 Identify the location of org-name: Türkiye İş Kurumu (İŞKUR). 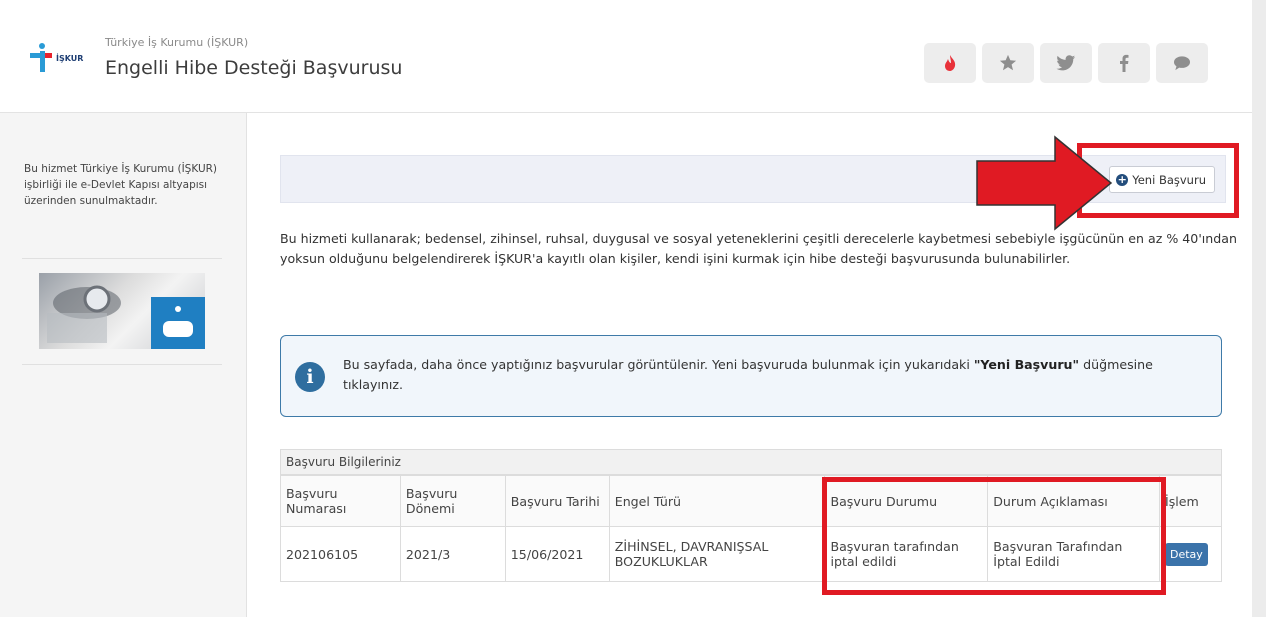
(177, 42).